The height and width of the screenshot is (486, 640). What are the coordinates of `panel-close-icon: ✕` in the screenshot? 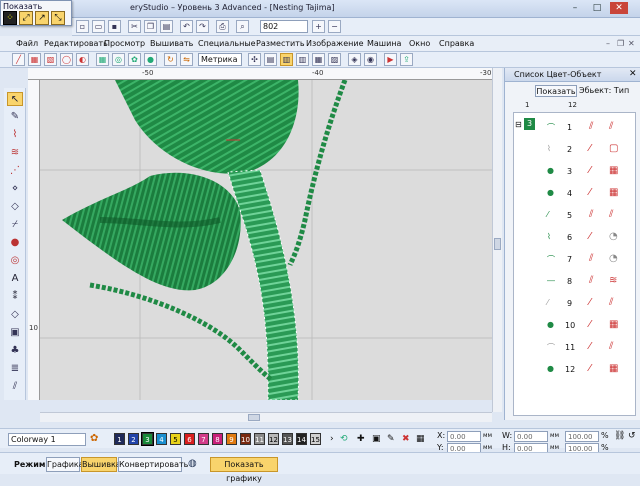 It's located at (633, 74).